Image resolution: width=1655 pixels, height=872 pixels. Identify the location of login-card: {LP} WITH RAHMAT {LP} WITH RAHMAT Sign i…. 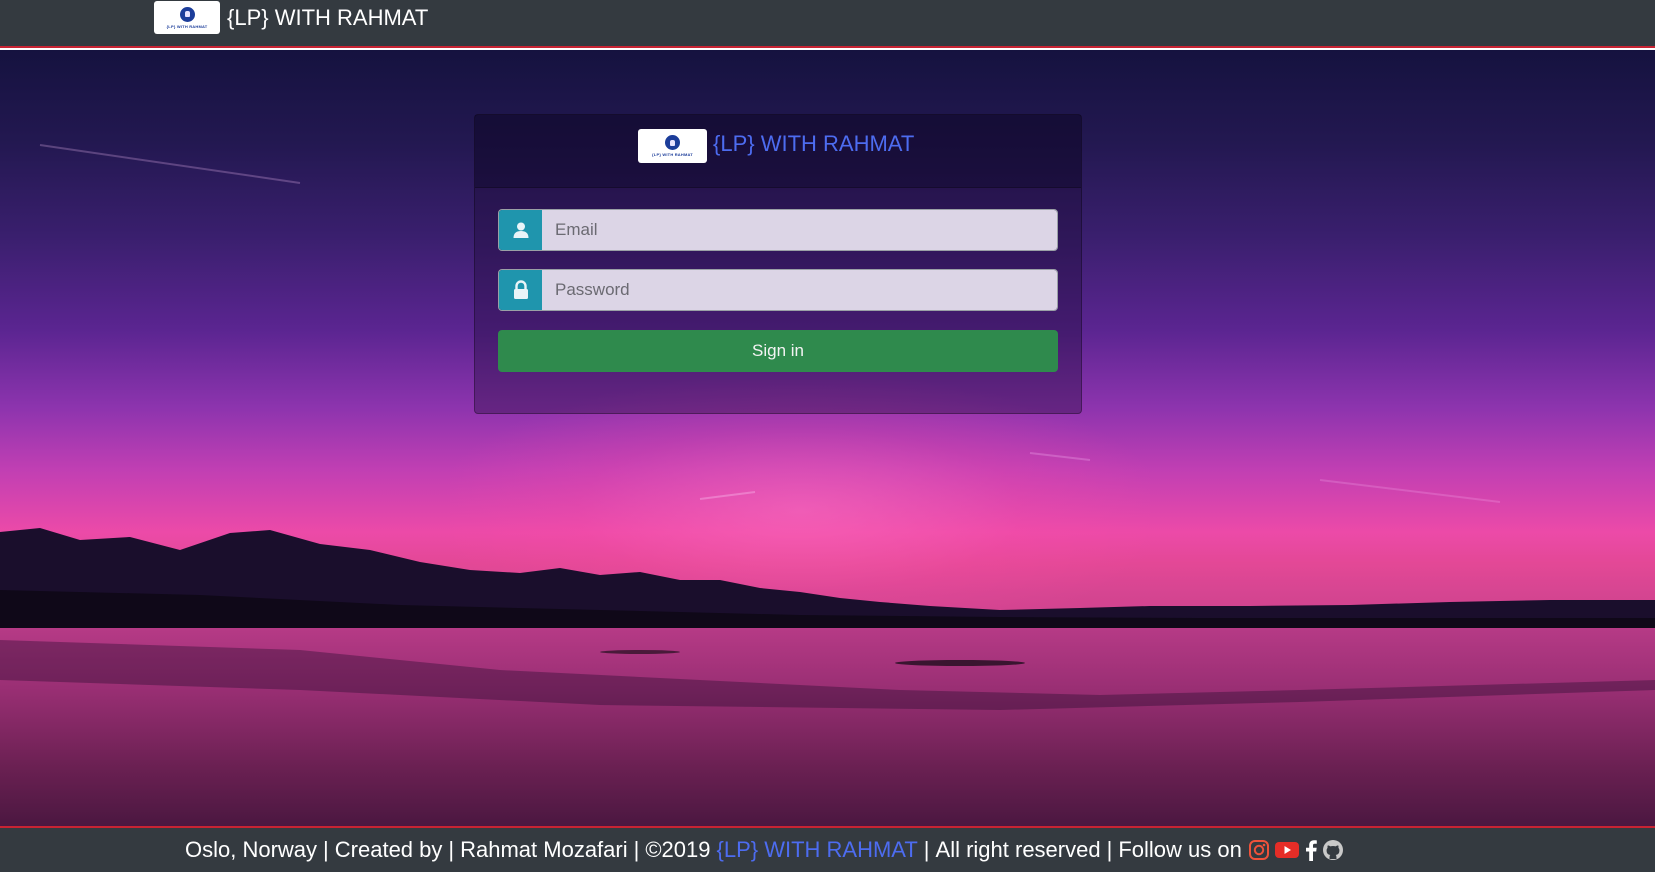
(778, 264).